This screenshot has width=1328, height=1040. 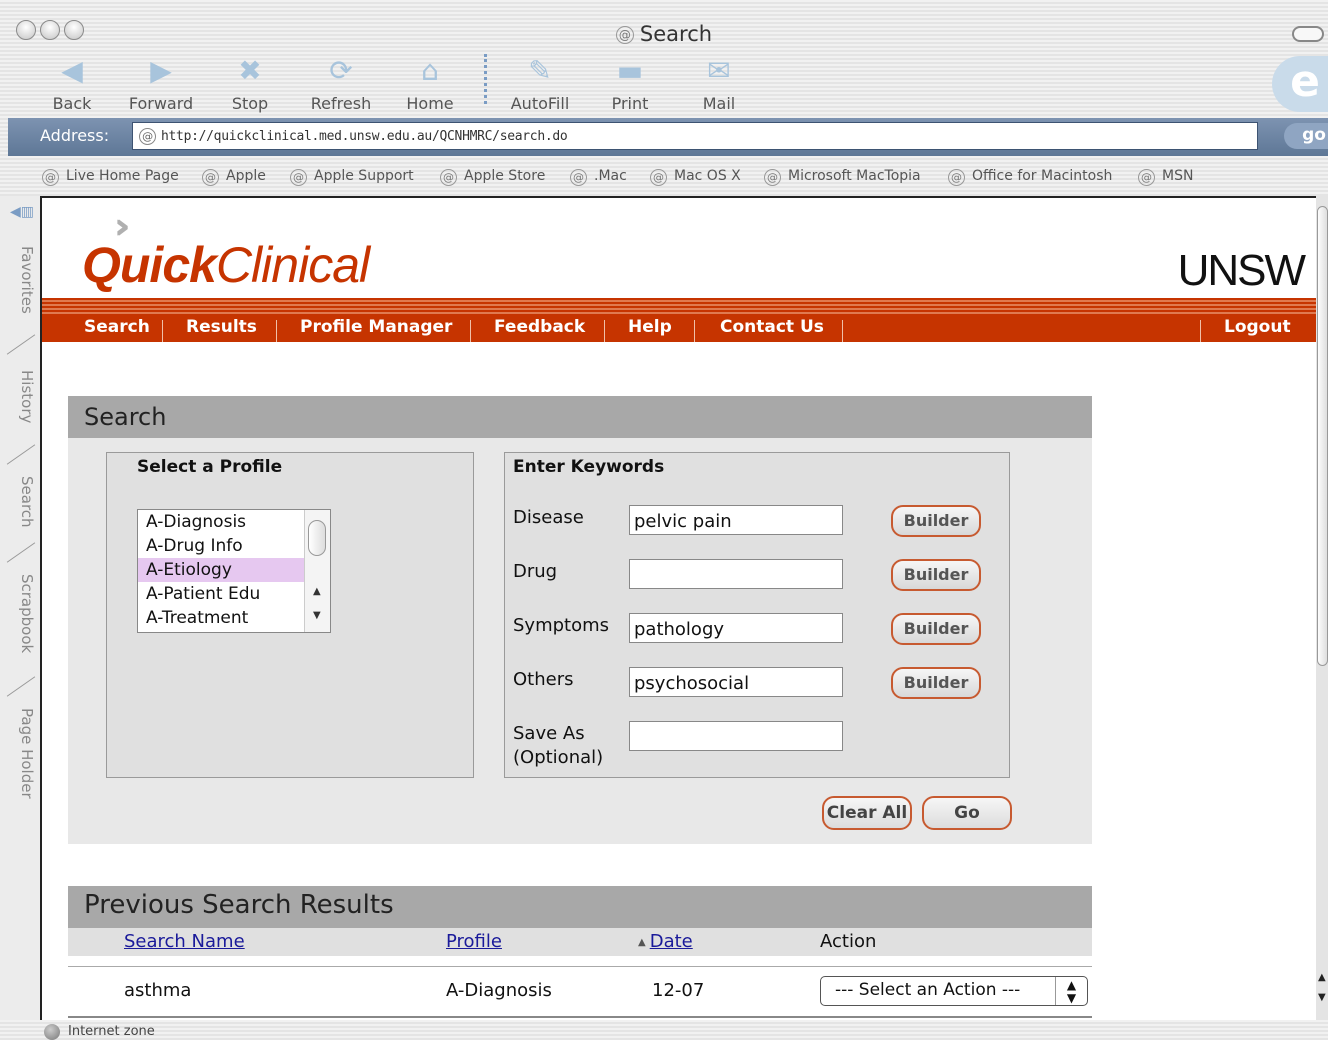 What do you see at coordinates (21, 396) in the screenshot?
I see `tab-history: History` at bounding box center [21, 396].